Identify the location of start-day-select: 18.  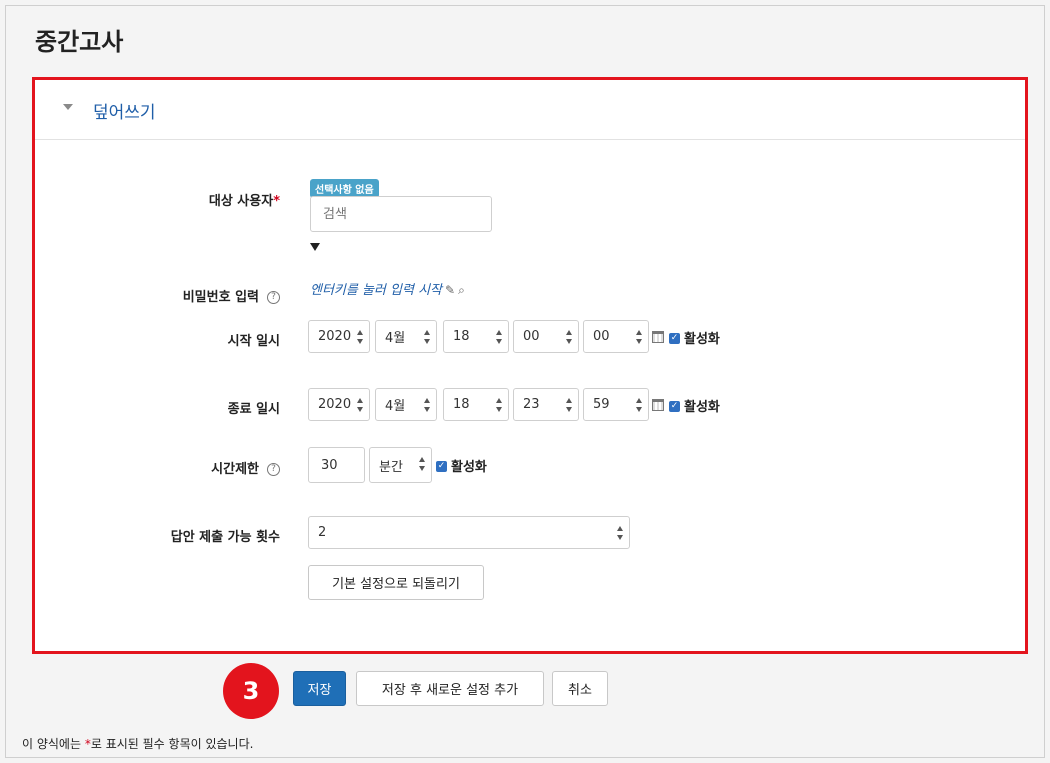
(476, 336).